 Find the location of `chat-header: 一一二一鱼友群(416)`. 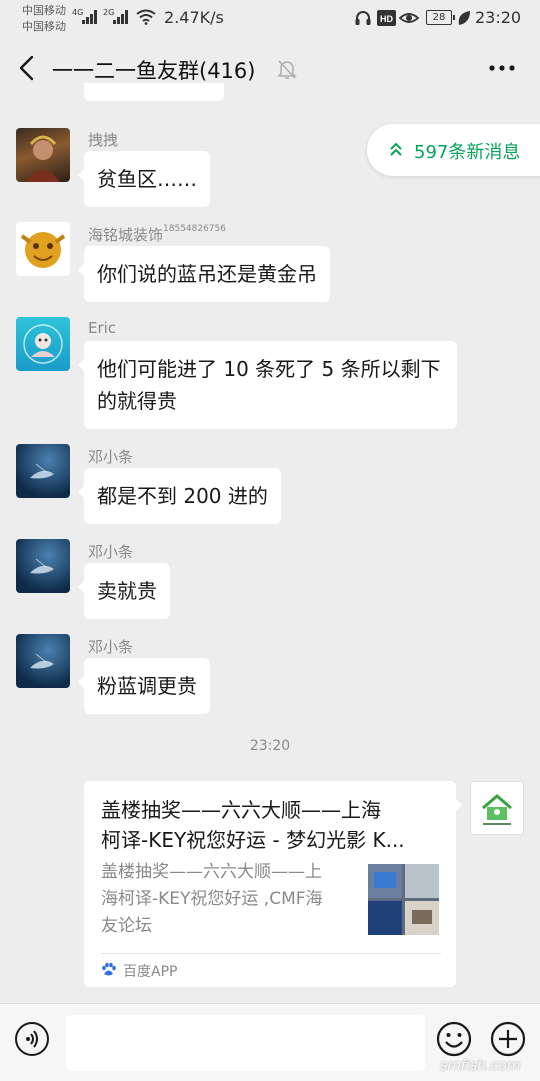

chat-header: 一一二一鱼友群(416) is located at coordinates (270, 69).